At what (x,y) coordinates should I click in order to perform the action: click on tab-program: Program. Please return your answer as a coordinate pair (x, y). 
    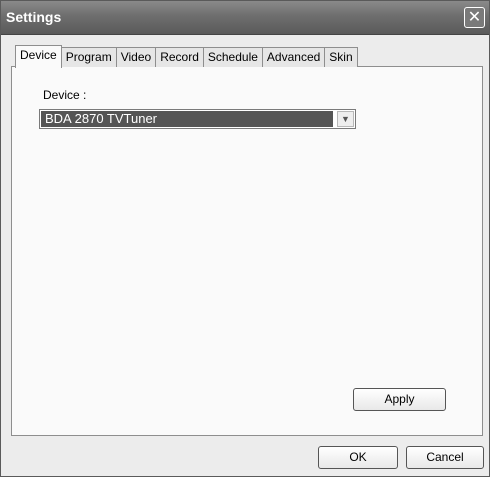
    Looking at the image, I should click on (88, 57).